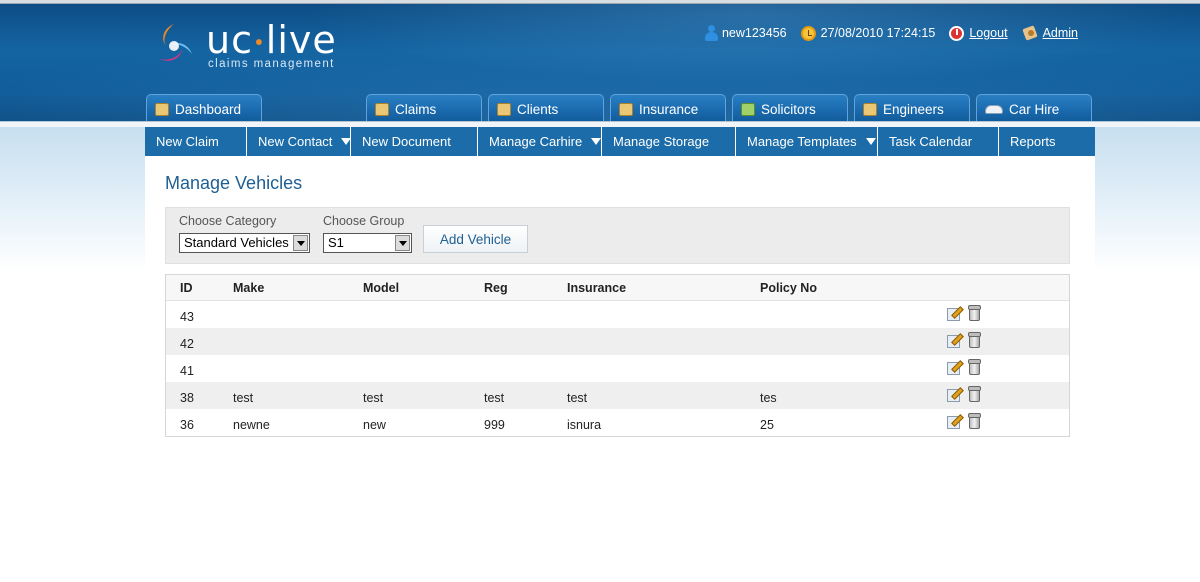 This screenshot has width=1200, height=582. What do you see at coordinates (1060, 33) in the screenshot?
I see `admin-link: Admin` at bounding box center [1060, 33].